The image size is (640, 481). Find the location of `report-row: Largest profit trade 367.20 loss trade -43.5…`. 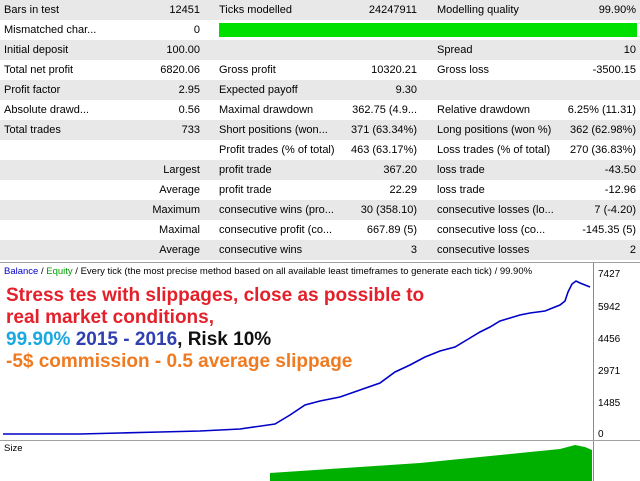

report-row: Largest profit trade 367.20 loss trade -43.5… is located at coordinates (320, 170).